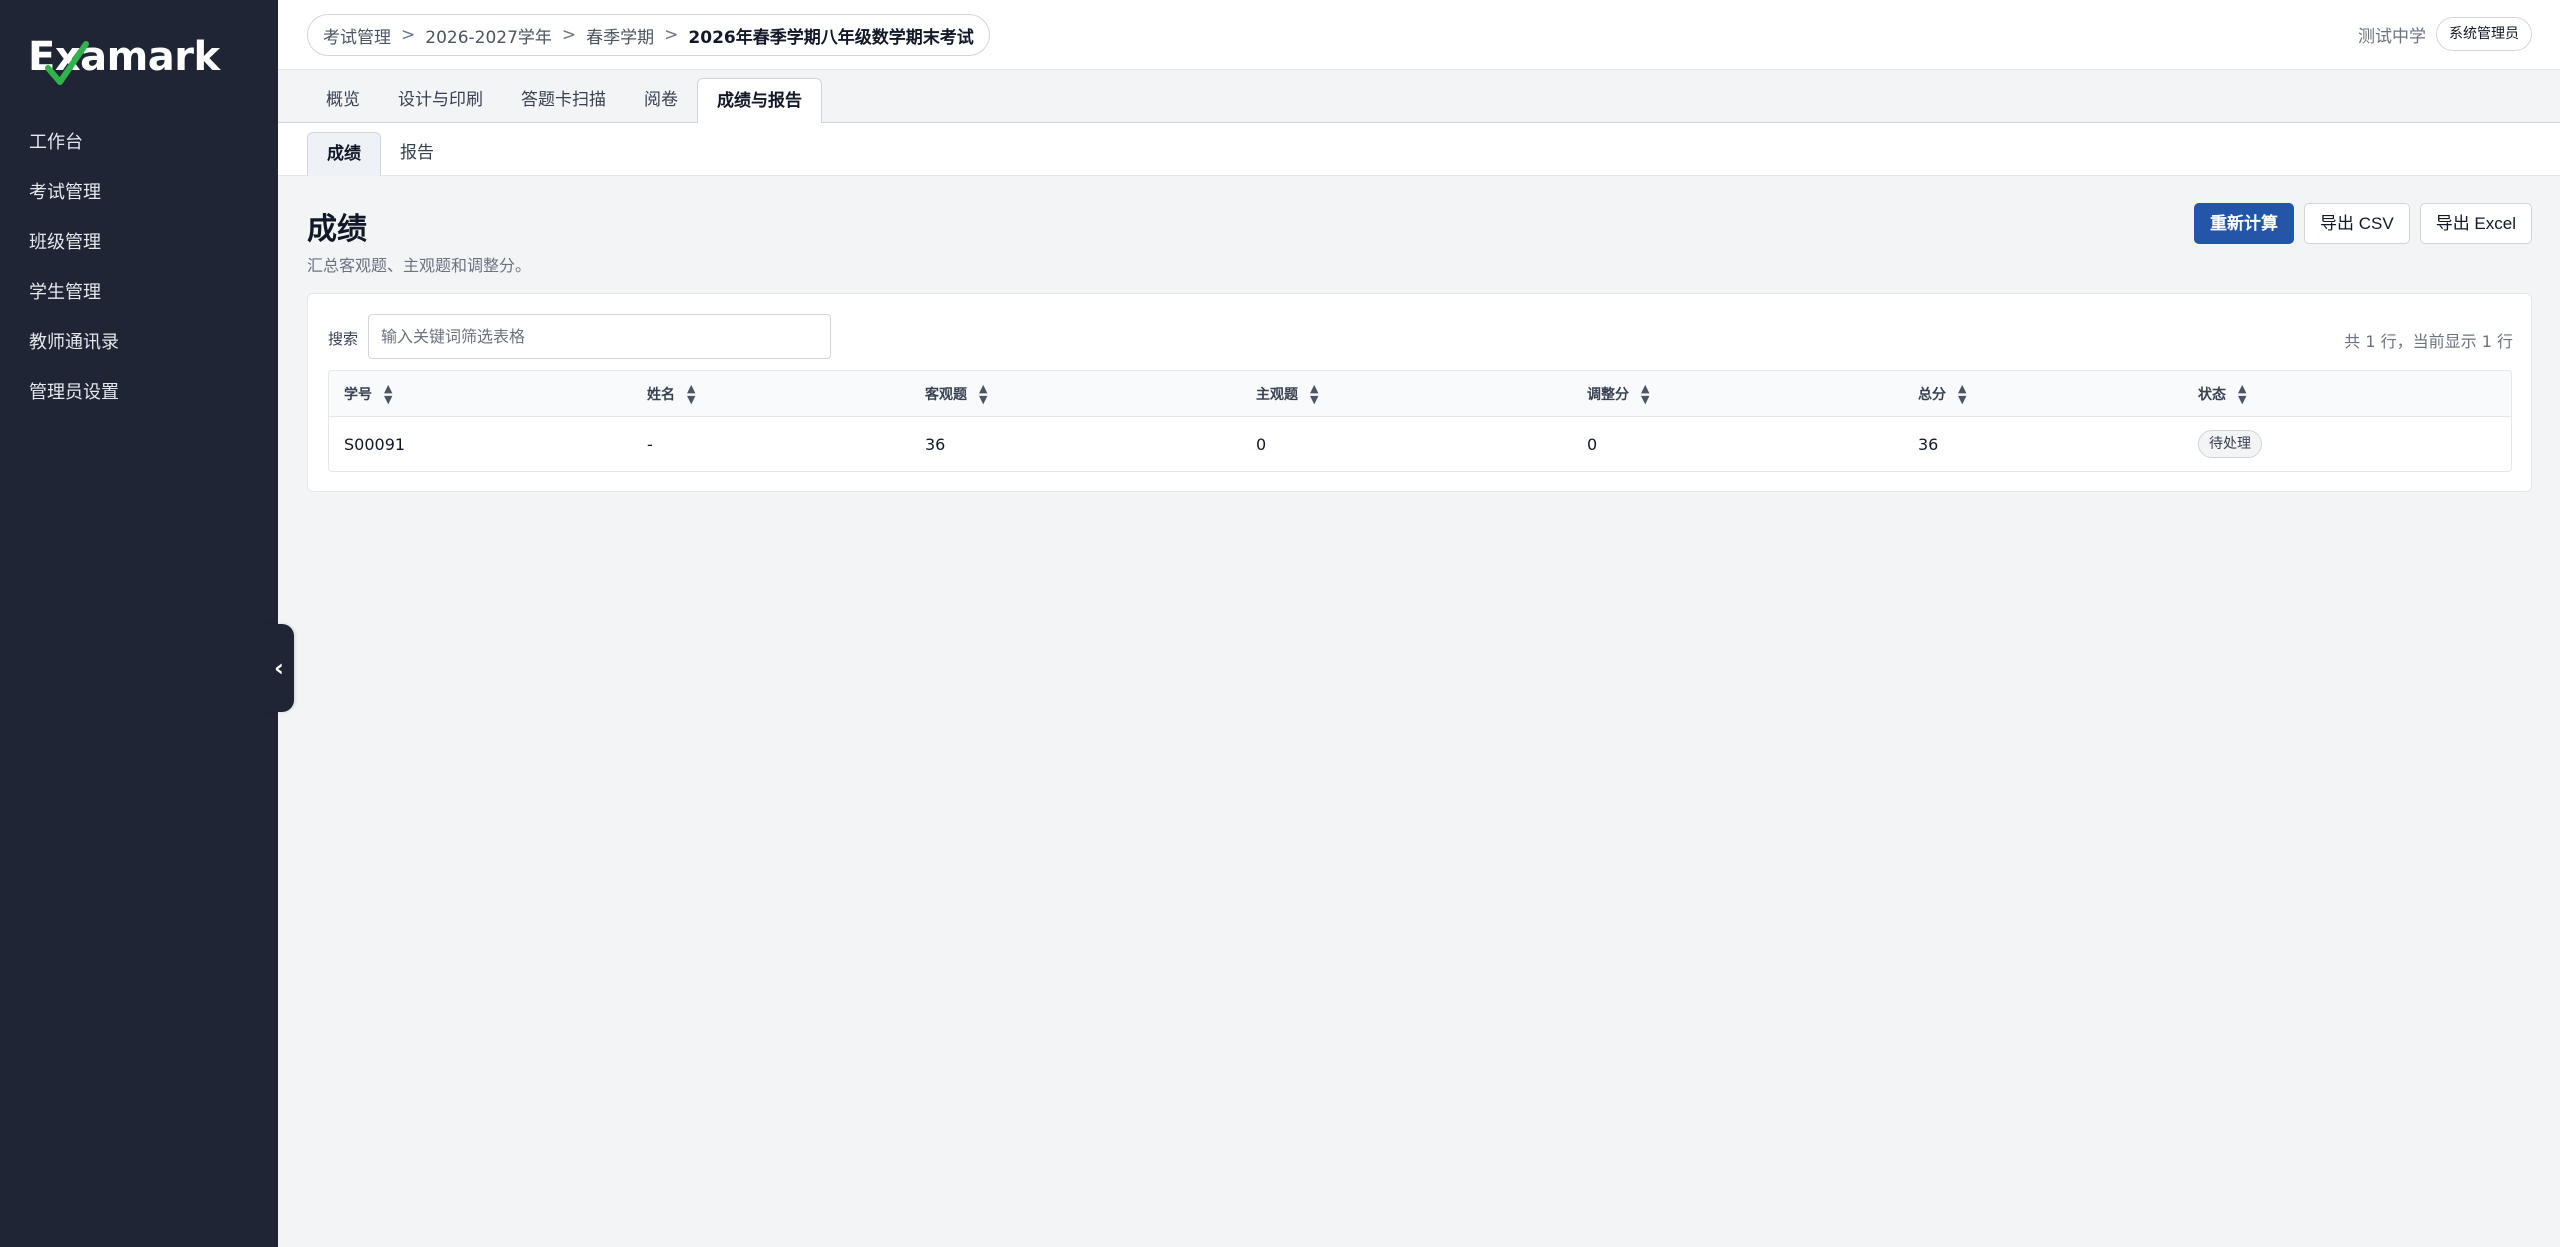 This screenshot has width=2560, height=1247. I want to click on sub-tabs-bar: 成绩 报告, so click(1419, 149).